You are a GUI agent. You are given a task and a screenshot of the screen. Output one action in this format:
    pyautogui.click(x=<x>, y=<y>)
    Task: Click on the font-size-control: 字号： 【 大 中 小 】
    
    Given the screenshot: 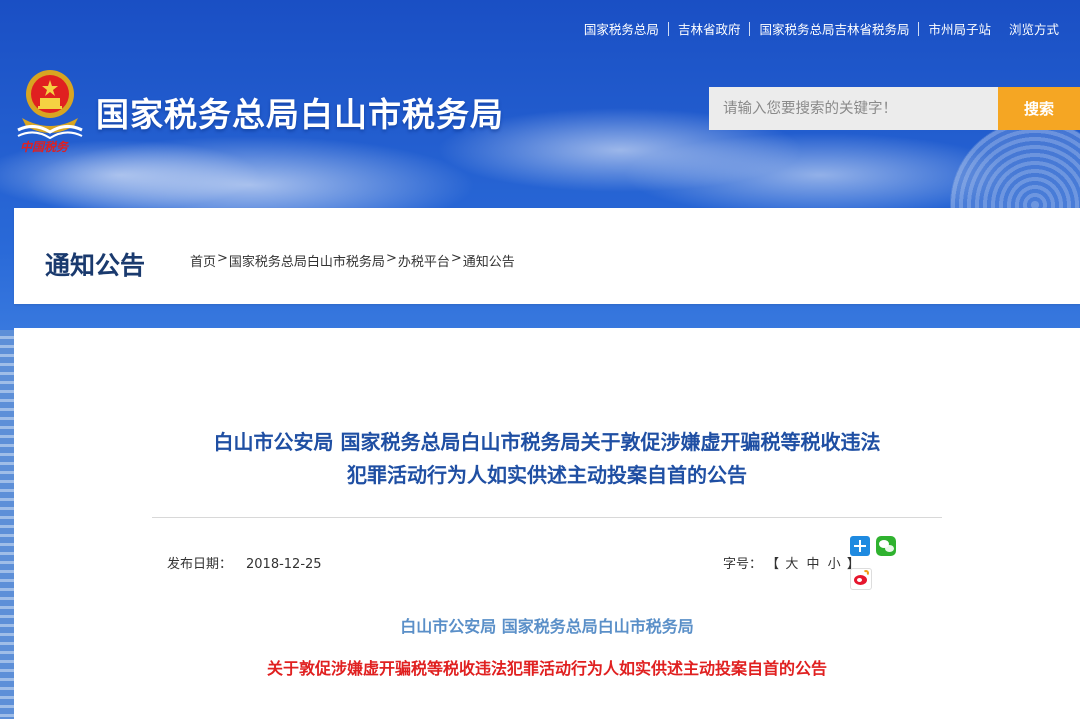 What is the action you would take?
    pyautogui.click(x=791, y=562)
    